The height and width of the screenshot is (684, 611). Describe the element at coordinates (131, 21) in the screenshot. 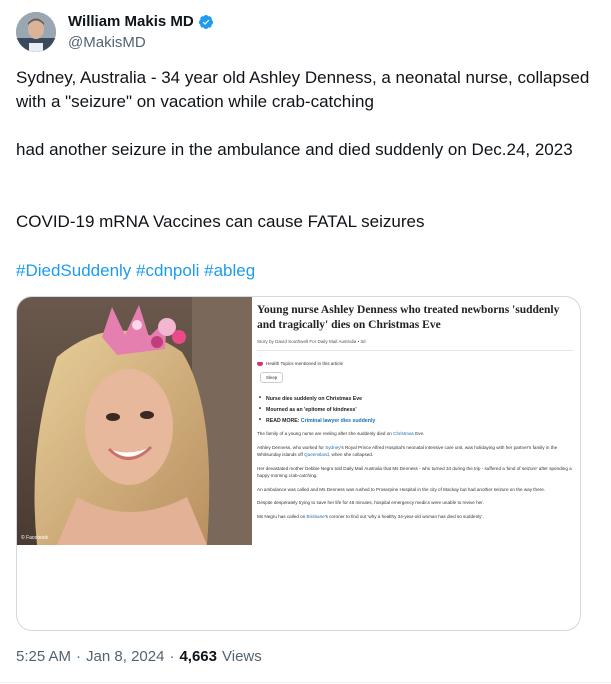

I see `author-display-name: William Makis MD` at that location.